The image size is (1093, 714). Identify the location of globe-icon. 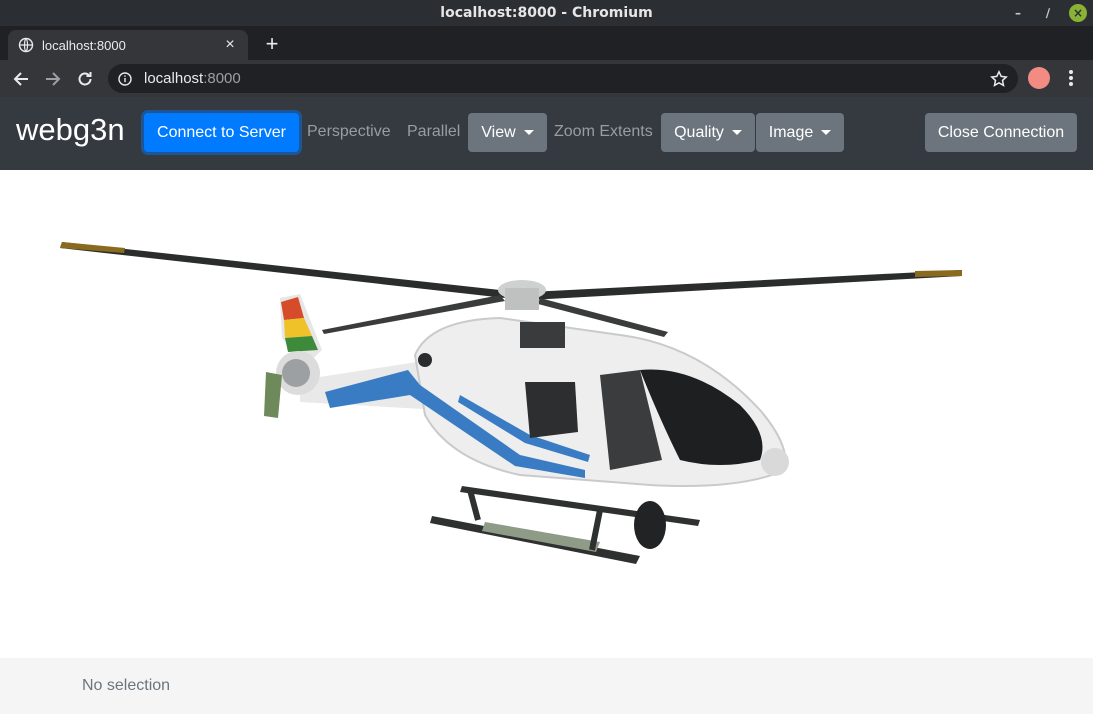
(26, 45).